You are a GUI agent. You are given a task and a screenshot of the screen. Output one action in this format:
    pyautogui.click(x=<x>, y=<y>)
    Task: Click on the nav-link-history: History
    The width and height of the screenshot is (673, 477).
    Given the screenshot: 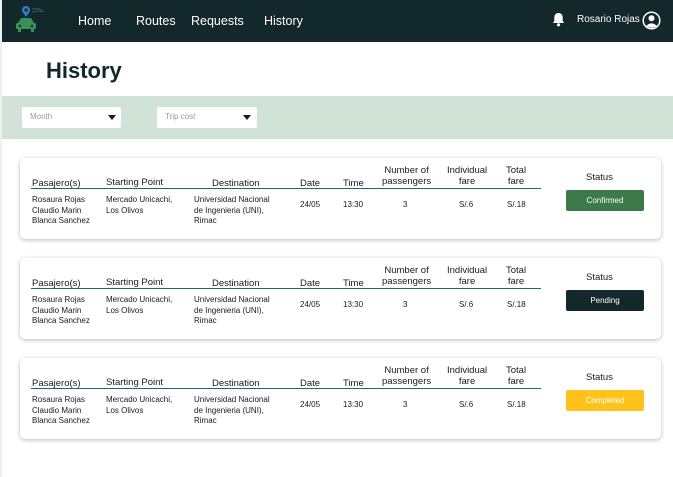 What is the action you would take?
    pyautogui.click(x=283, y=21)
    